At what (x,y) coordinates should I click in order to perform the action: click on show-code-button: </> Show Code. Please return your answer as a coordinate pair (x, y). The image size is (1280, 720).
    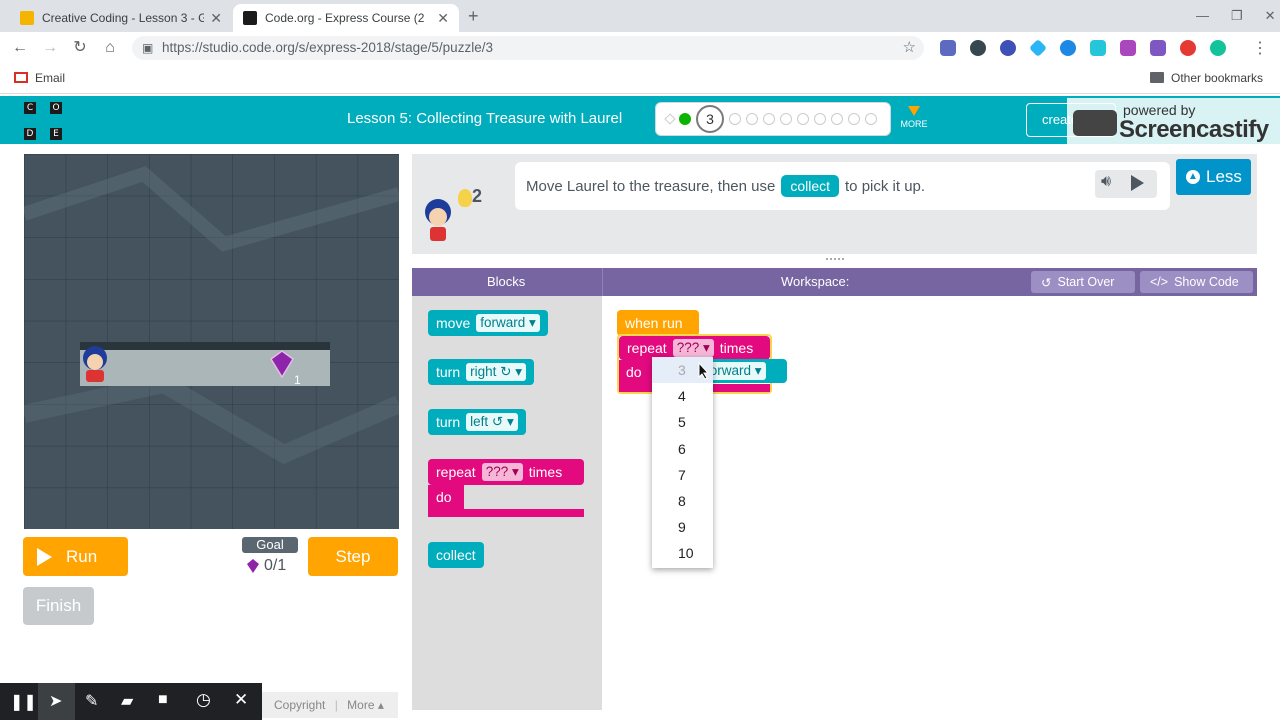
    Looking at the image, I should click on (1196, 282).